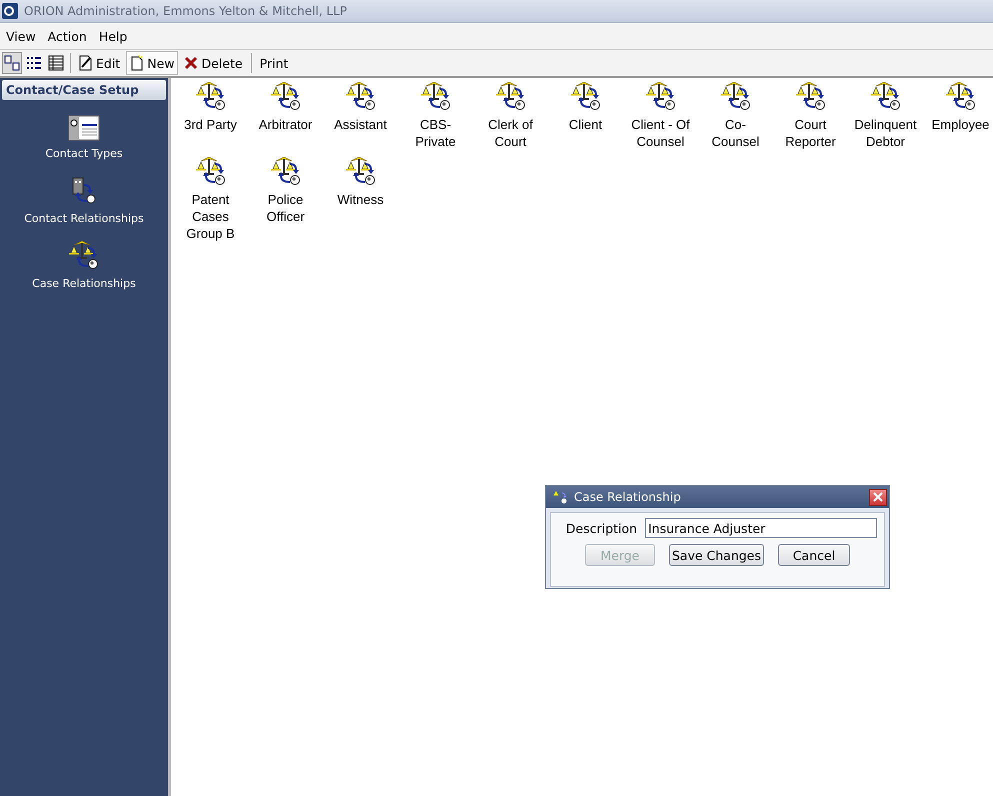 Image resolution: width=993 pixels, height=796 pixels. I want to click on sidebar-item: Contact Relationships, so click(84, 200).